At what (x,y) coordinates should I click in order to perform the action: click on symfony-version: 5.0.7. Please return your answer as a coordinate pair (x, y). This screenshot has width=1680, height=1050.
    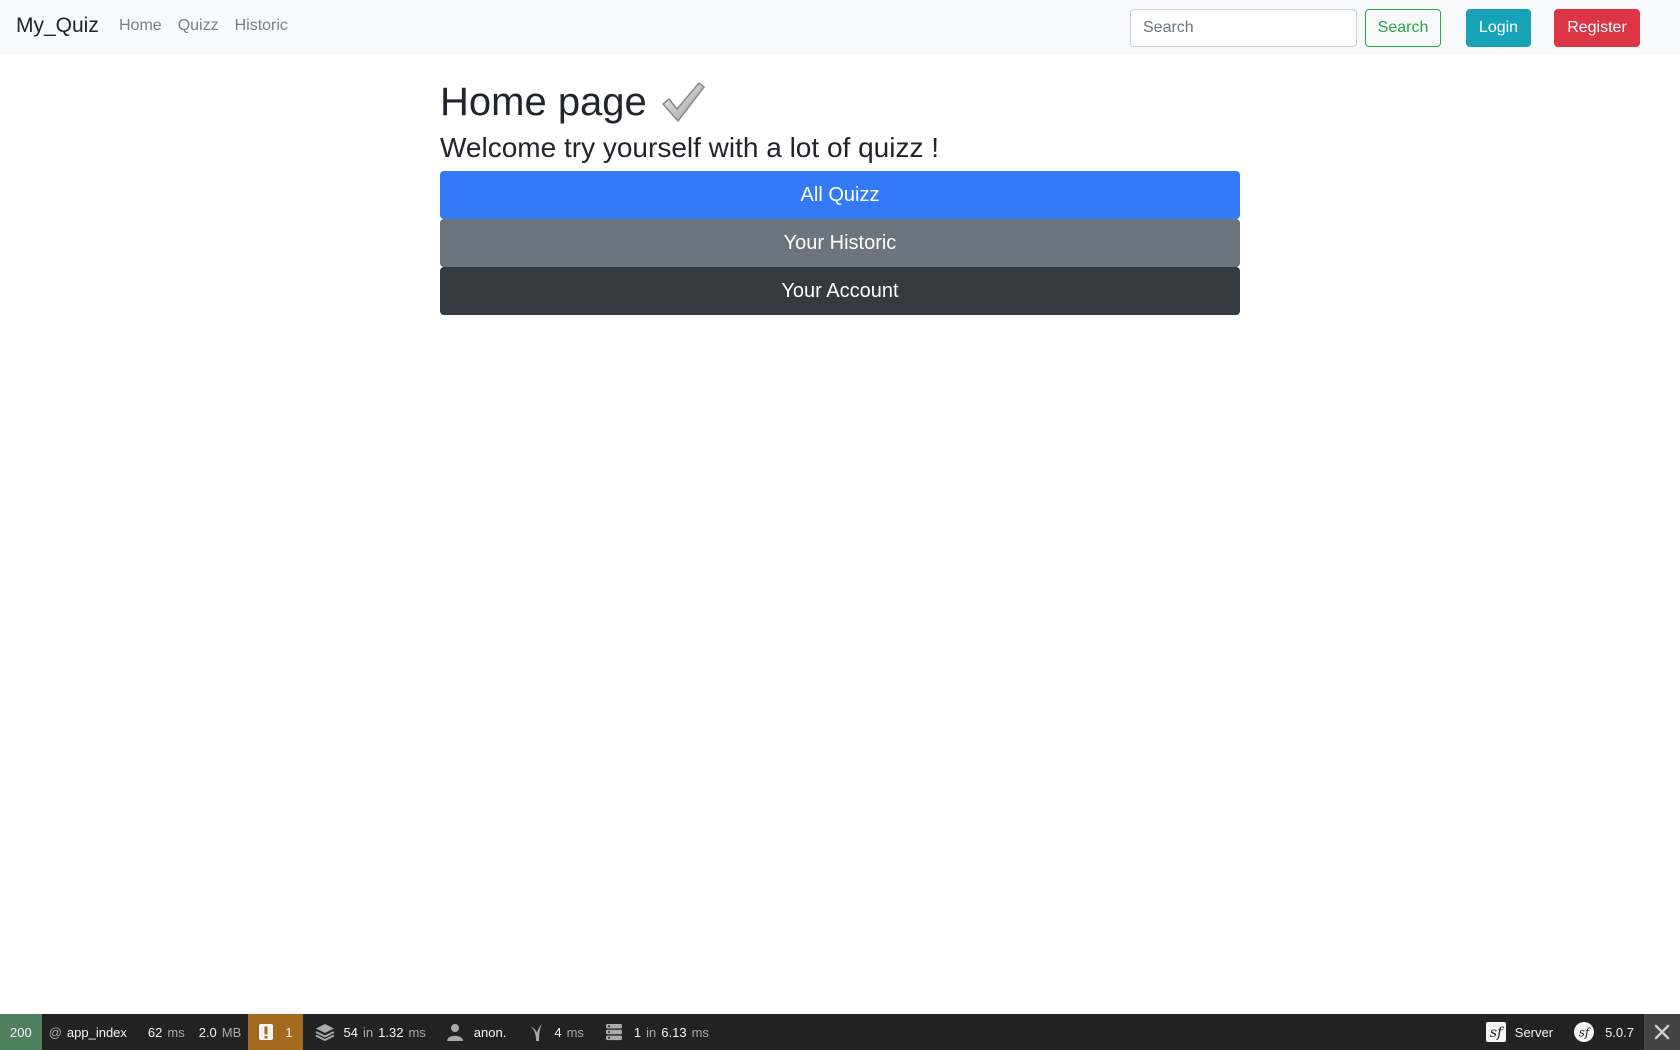
    Looking at the image, I should click on (1619, 1032).